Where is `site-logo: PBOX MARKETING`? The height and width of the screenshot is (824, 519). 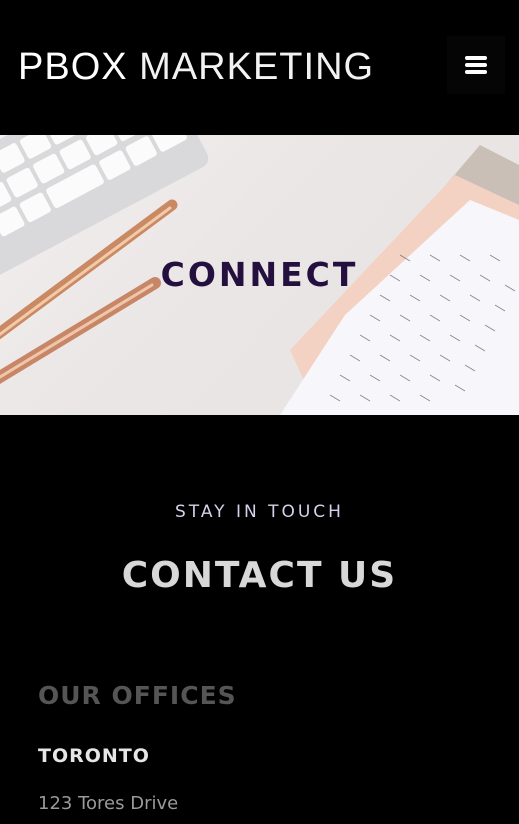
site-logo: PBOX MARKETING is located at coordinates (196, 67).